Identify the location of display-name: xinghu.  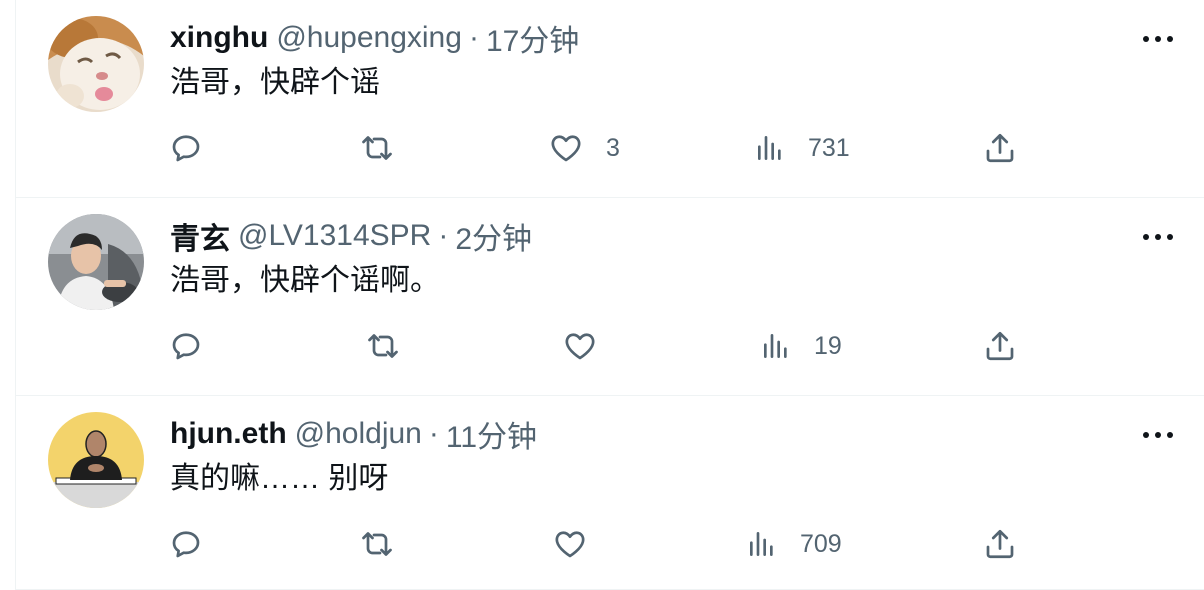
(219, 38).